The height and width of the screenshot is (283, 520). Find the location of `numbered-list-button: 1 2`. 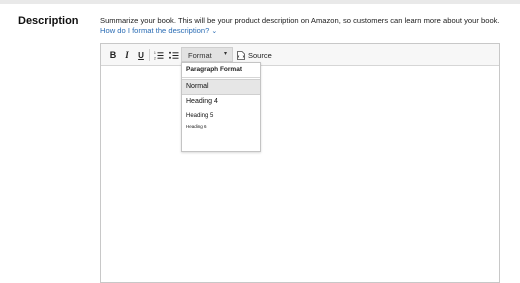

numbered-list-button: 1 2 is located at coordinates (159, 55).